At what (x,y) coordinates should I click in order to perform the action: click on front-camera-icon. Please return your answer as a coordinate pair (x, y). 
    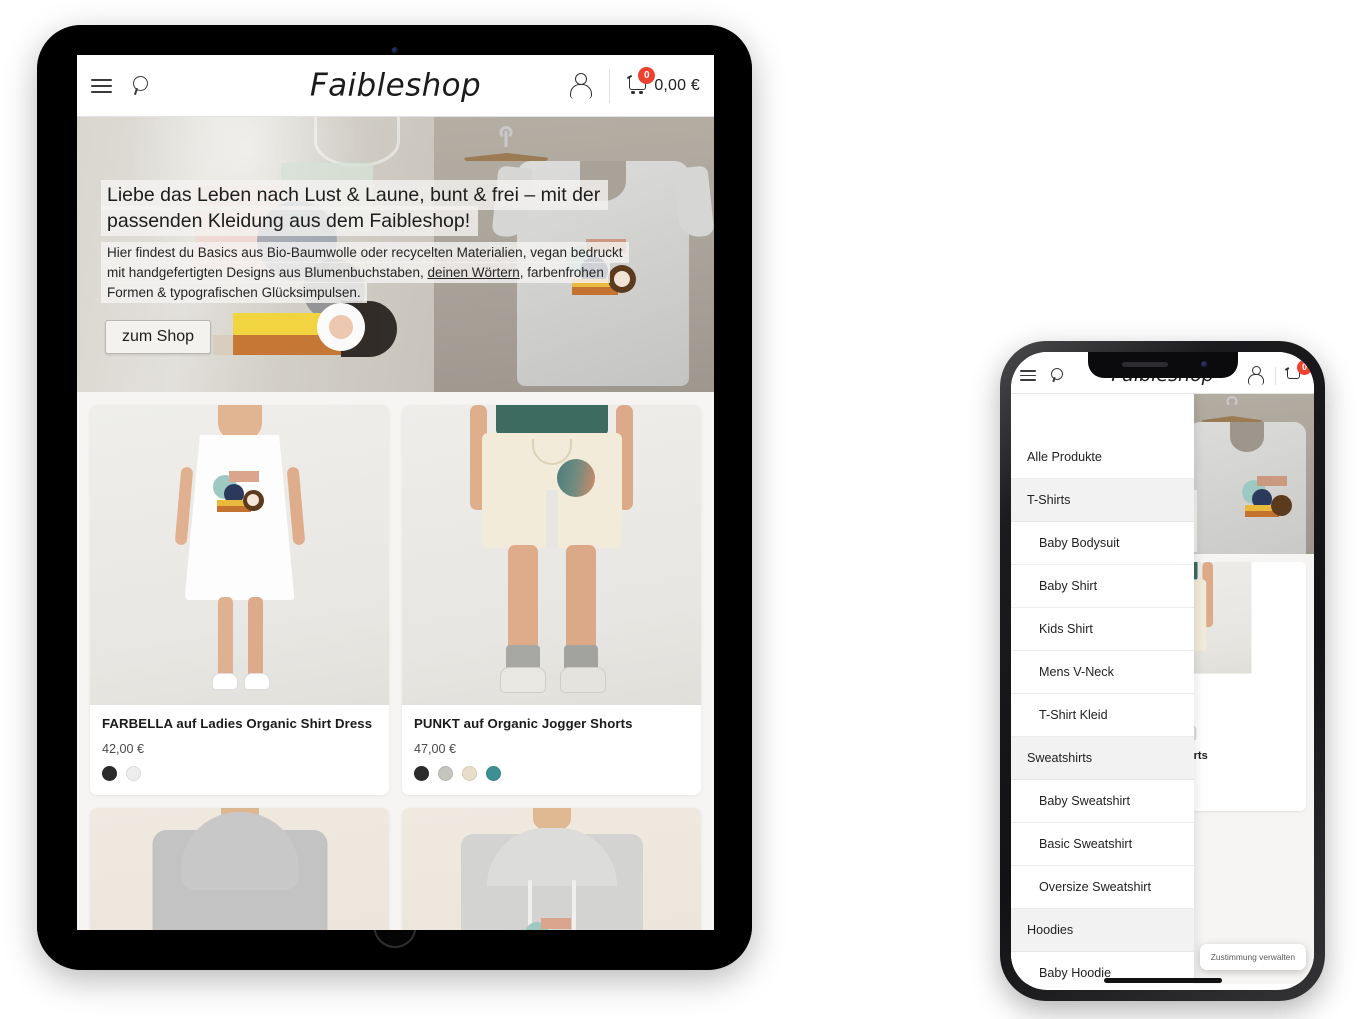
    Looking at the image, I should click on (1204, 364).